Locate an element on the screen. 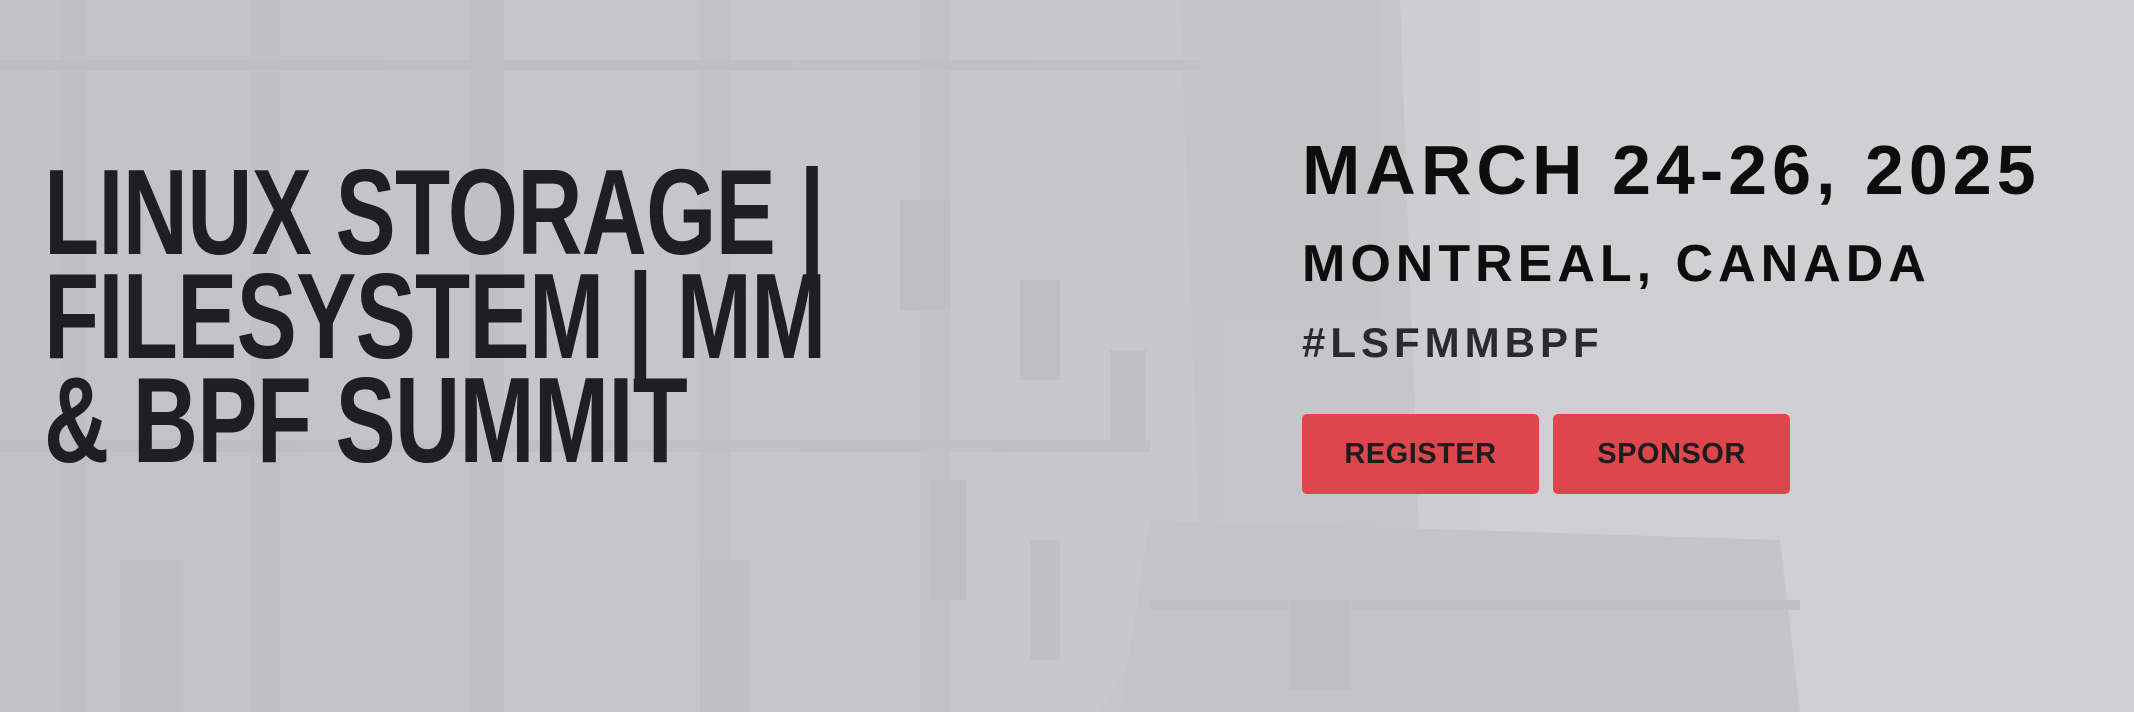  cta-buttons: REGISTER SPONSOR is located at coordinates (1712, 454).